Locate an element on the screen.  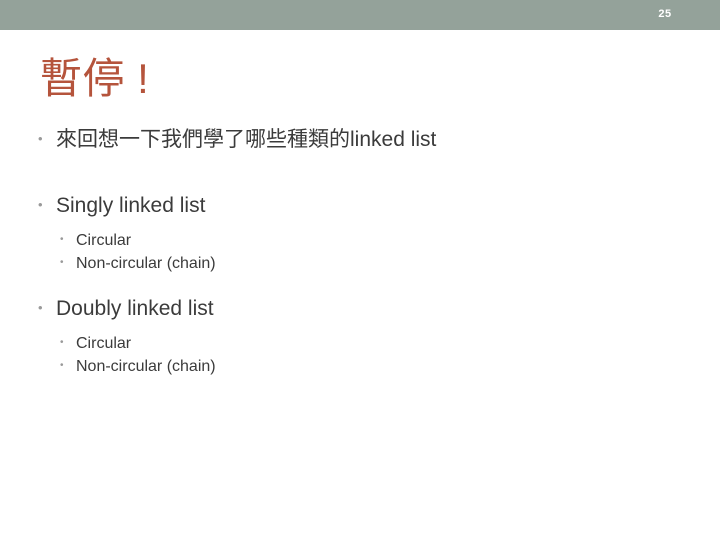
bullet-text: Singly linked list is located at coordinates (131, 205).